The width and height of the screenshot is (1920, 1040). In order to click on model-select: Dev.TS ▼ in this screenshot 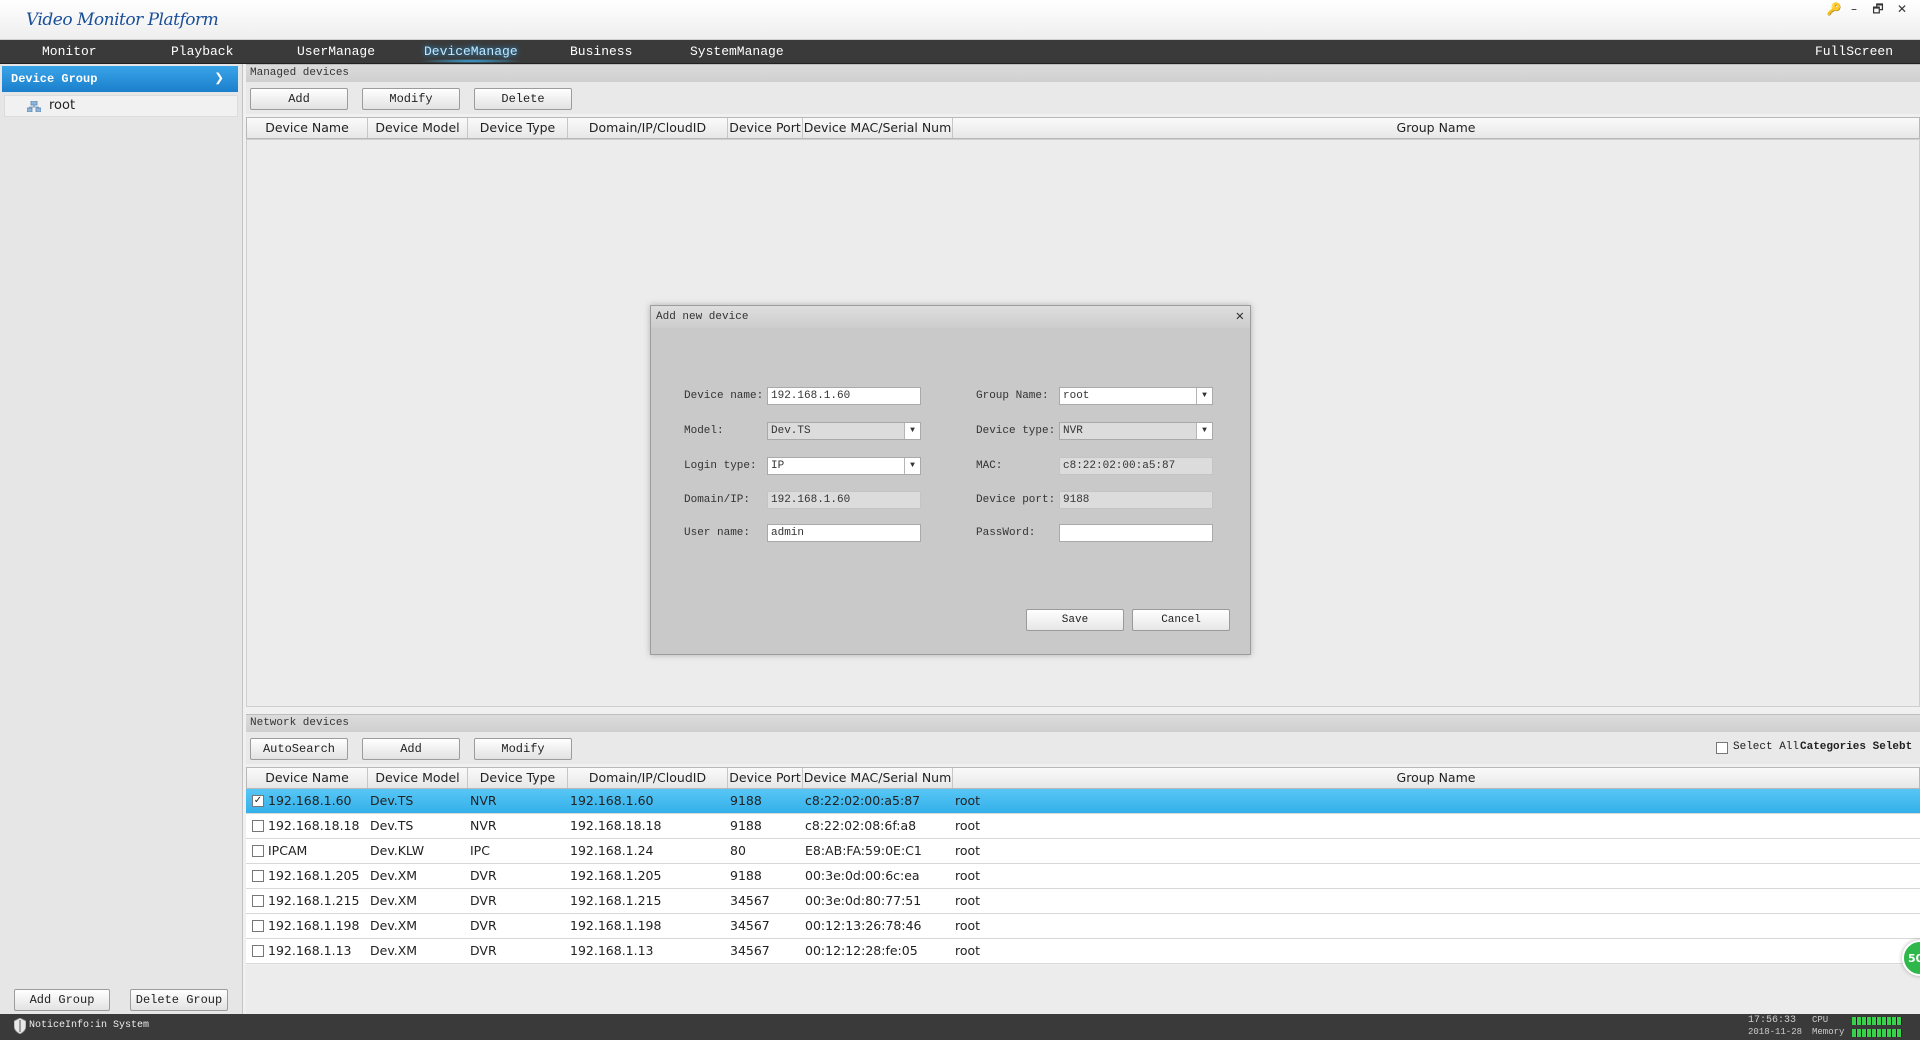, I will do `click(844, 431)`.